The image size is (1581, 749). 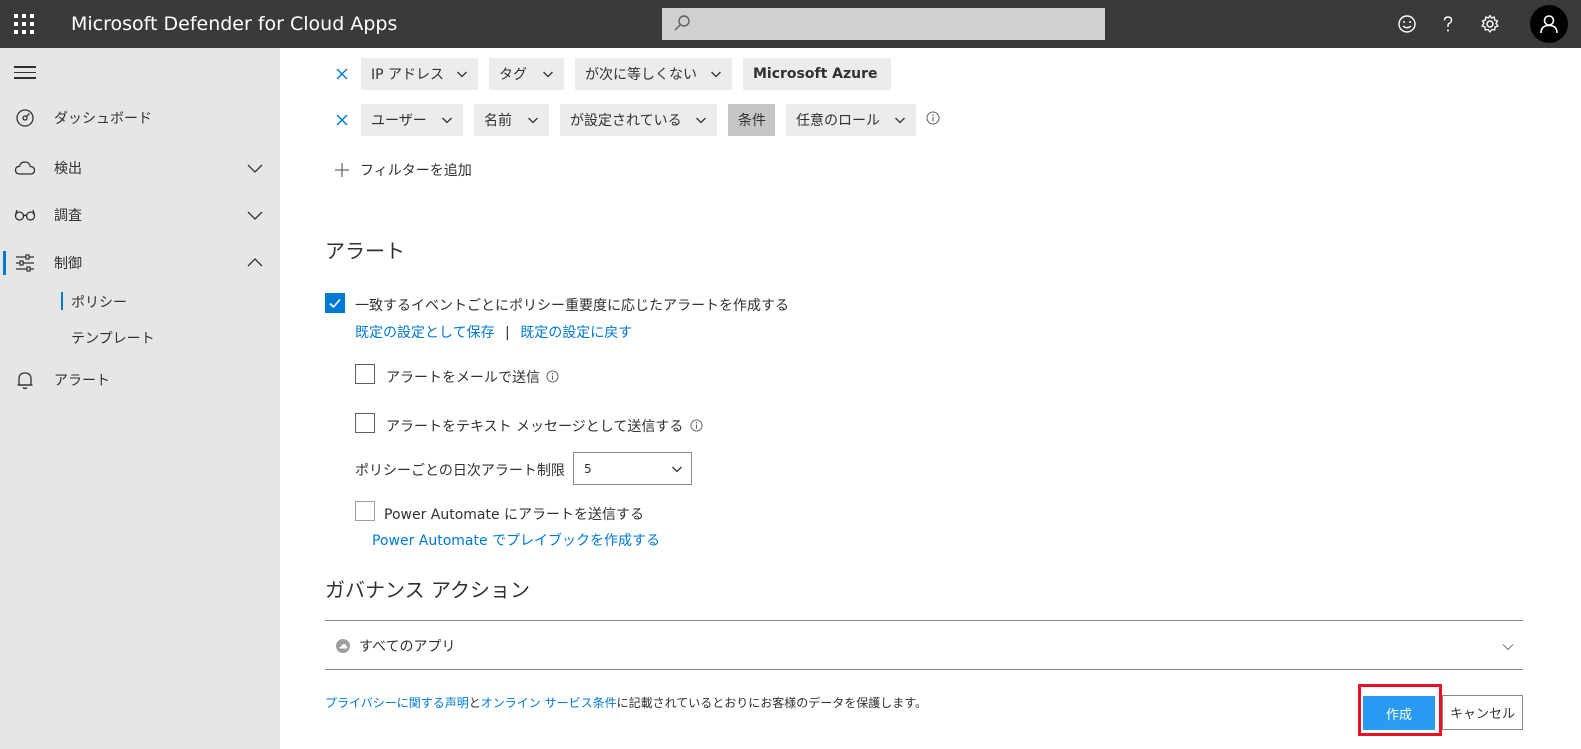 I want to click on power-automate-label: Power Automate にアラートを送信する, so click(x=514, y=515).